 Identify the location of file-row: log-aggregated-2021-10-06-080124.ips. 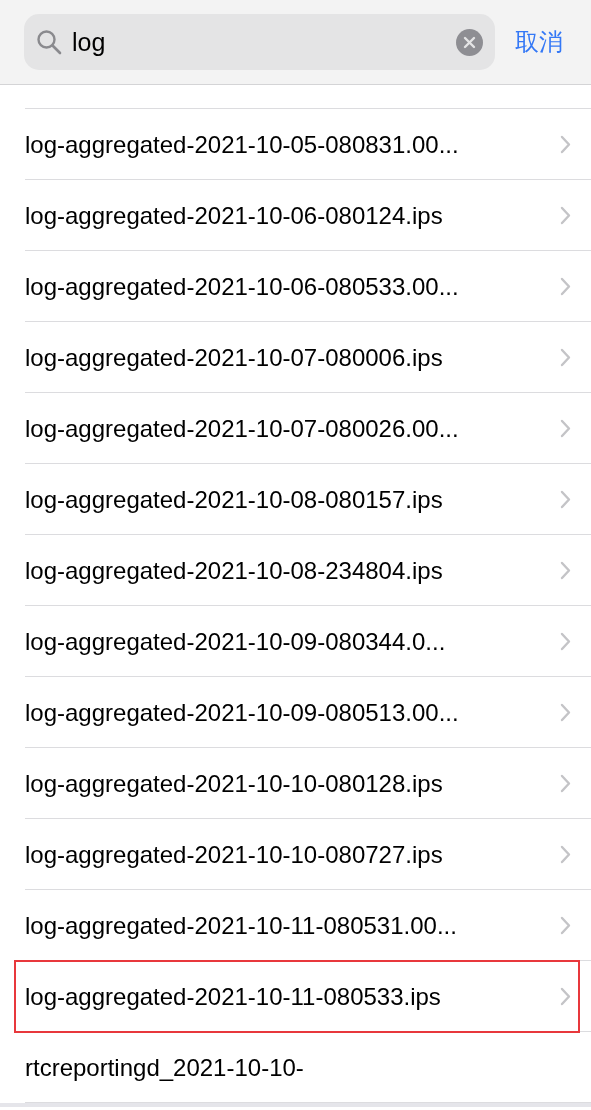
(295, 215).